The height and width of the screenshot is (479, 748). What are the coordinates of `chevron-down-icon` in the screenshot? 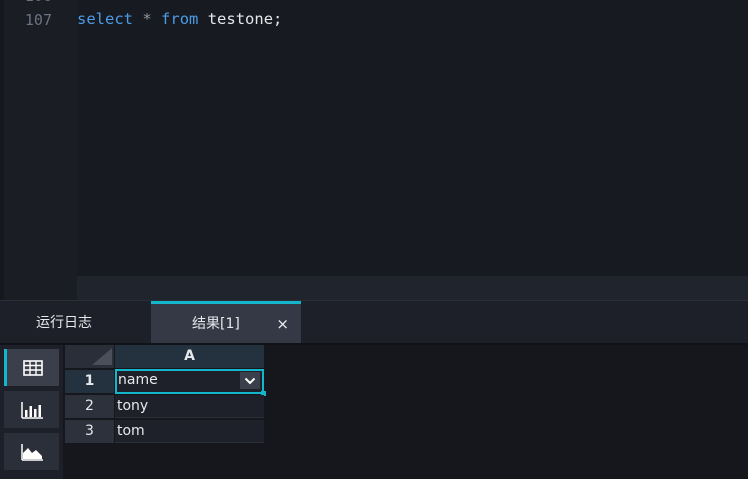 It's located at (250, 380).